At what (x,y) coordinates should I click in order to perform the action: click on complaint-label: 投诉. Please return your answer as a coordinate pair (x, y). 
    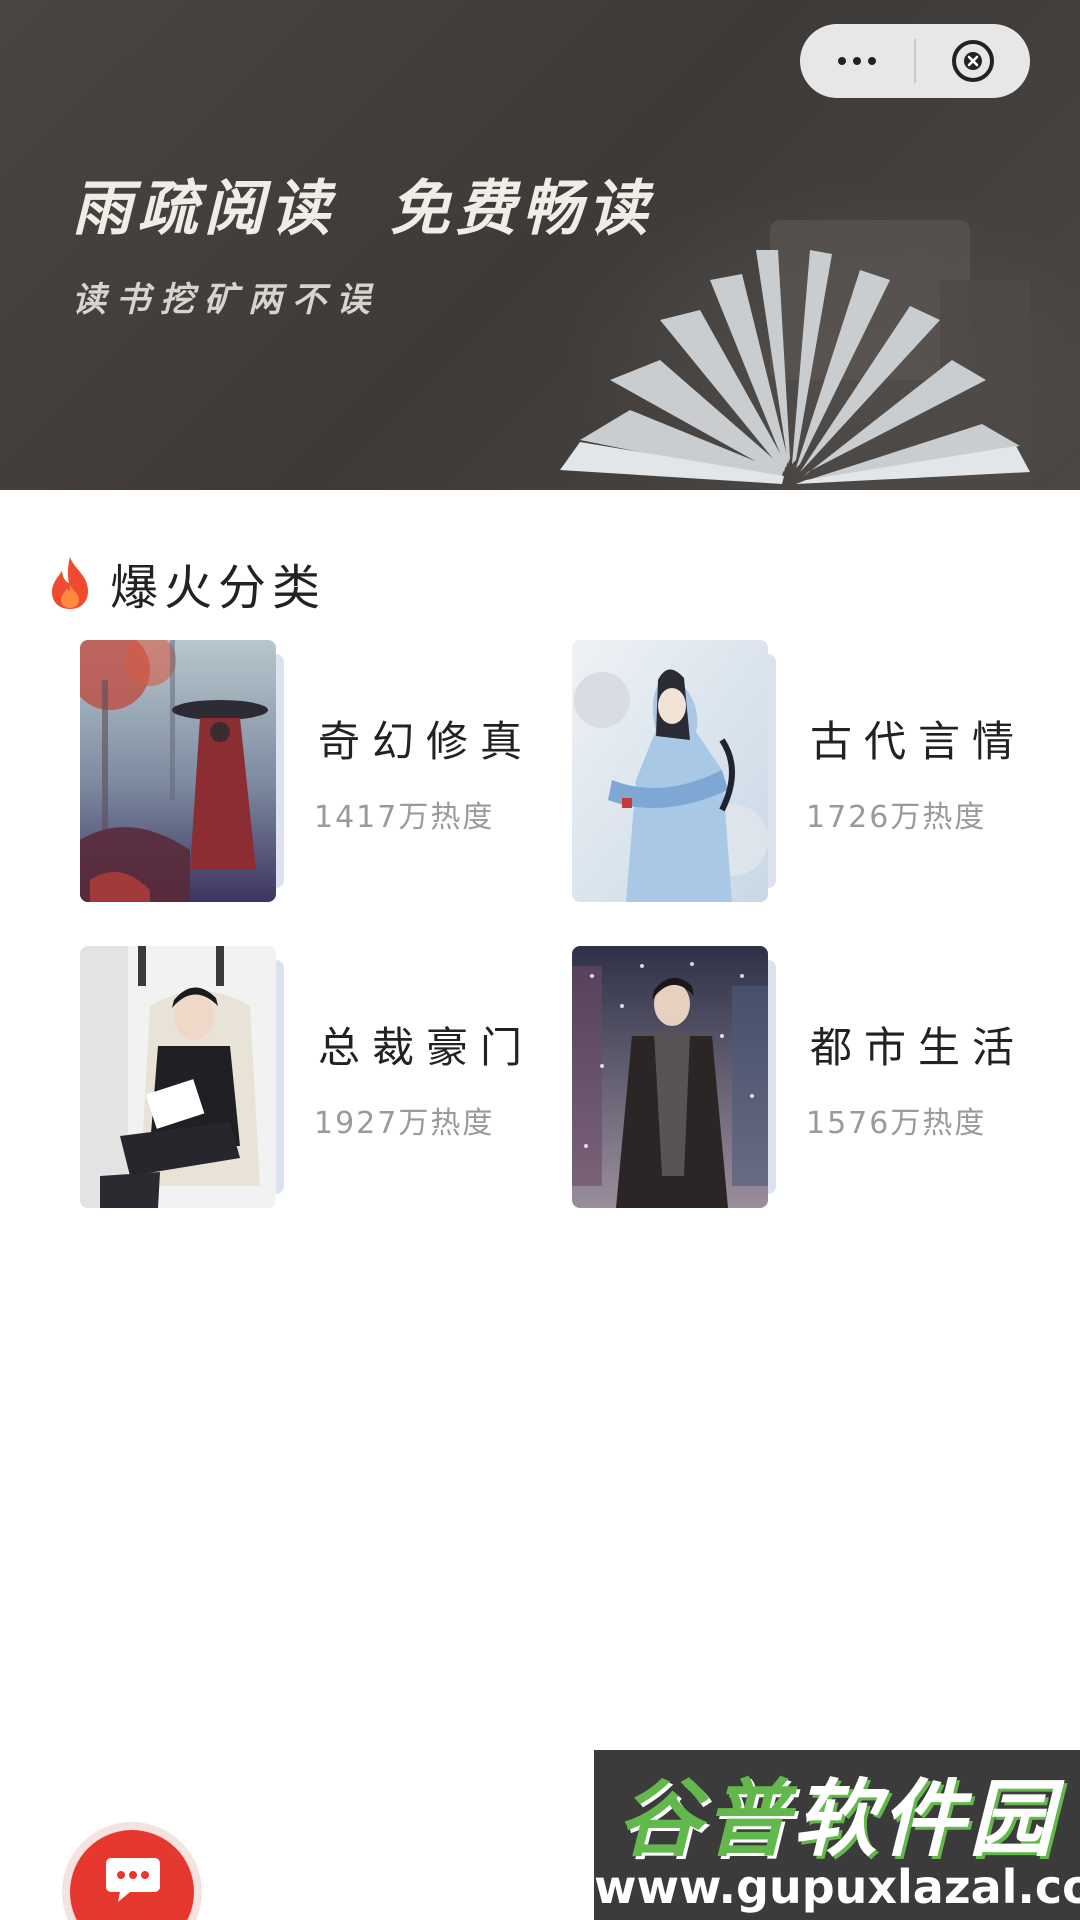
    Looking at the image, I should click on (132, 1917).